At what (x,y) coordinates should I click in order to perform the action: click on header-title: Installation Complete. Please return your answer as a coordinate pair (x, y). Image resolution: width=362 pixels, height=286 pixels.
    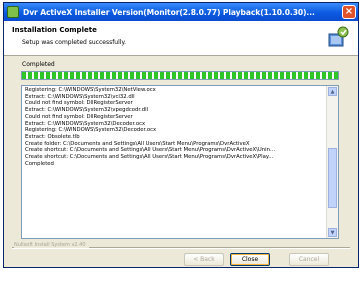
    Looking at the image, I should click on (54, 30).